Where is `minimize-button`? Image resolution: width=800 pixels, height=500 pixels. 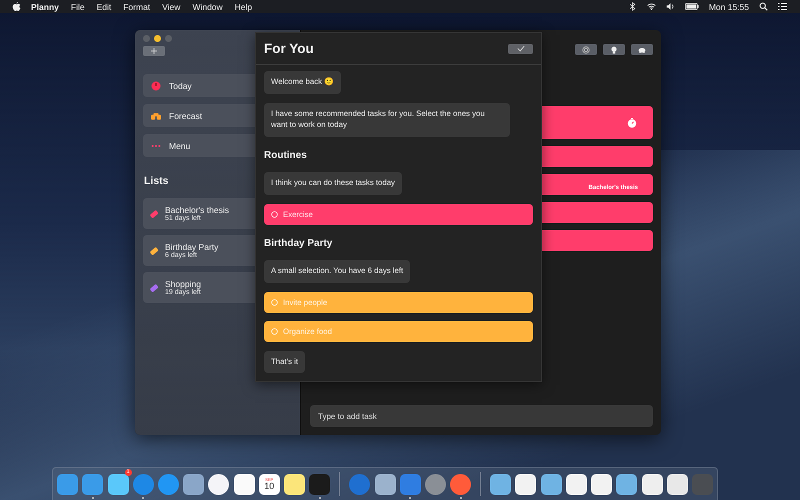
minimize-button is located at coordinates (157, 38).